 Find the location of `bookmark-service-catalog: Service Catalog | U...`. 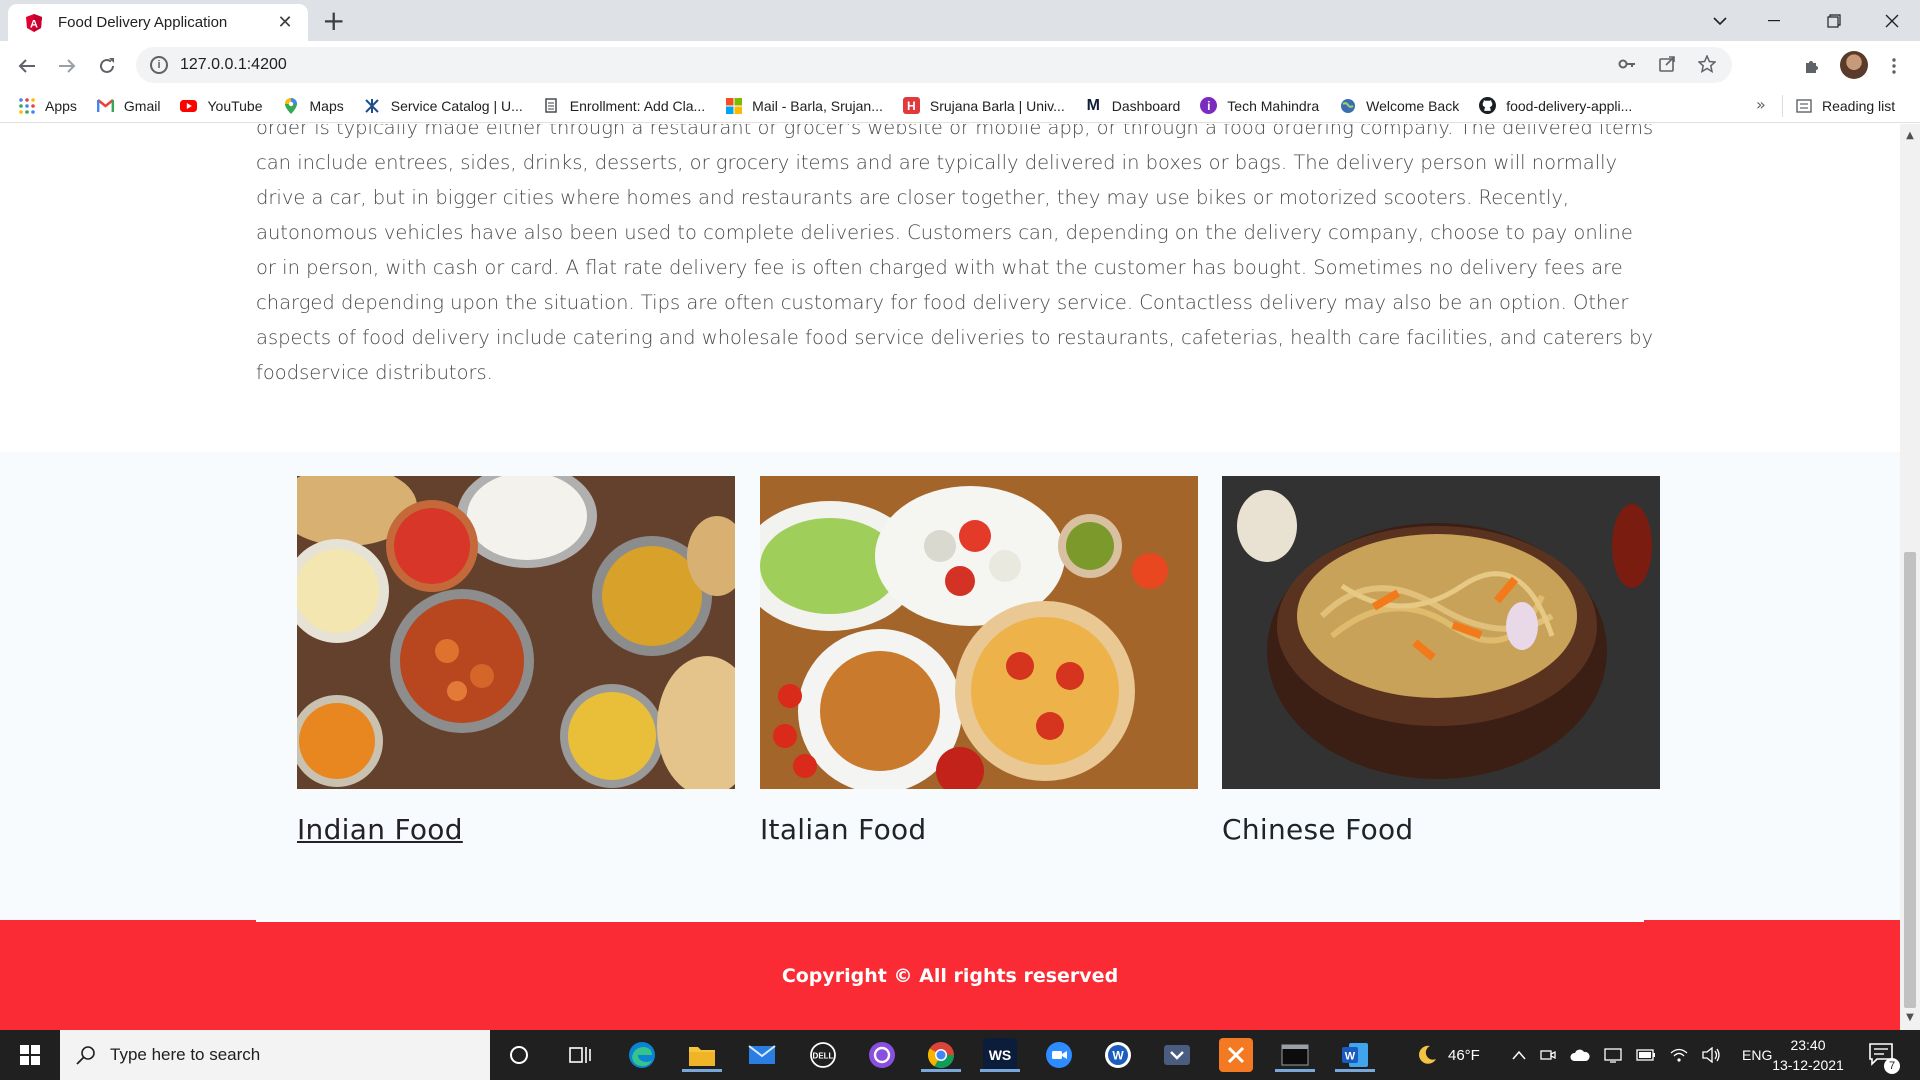

bookmark-service-catalog: Service Catalog | U... is located at coordinates (443, 105).